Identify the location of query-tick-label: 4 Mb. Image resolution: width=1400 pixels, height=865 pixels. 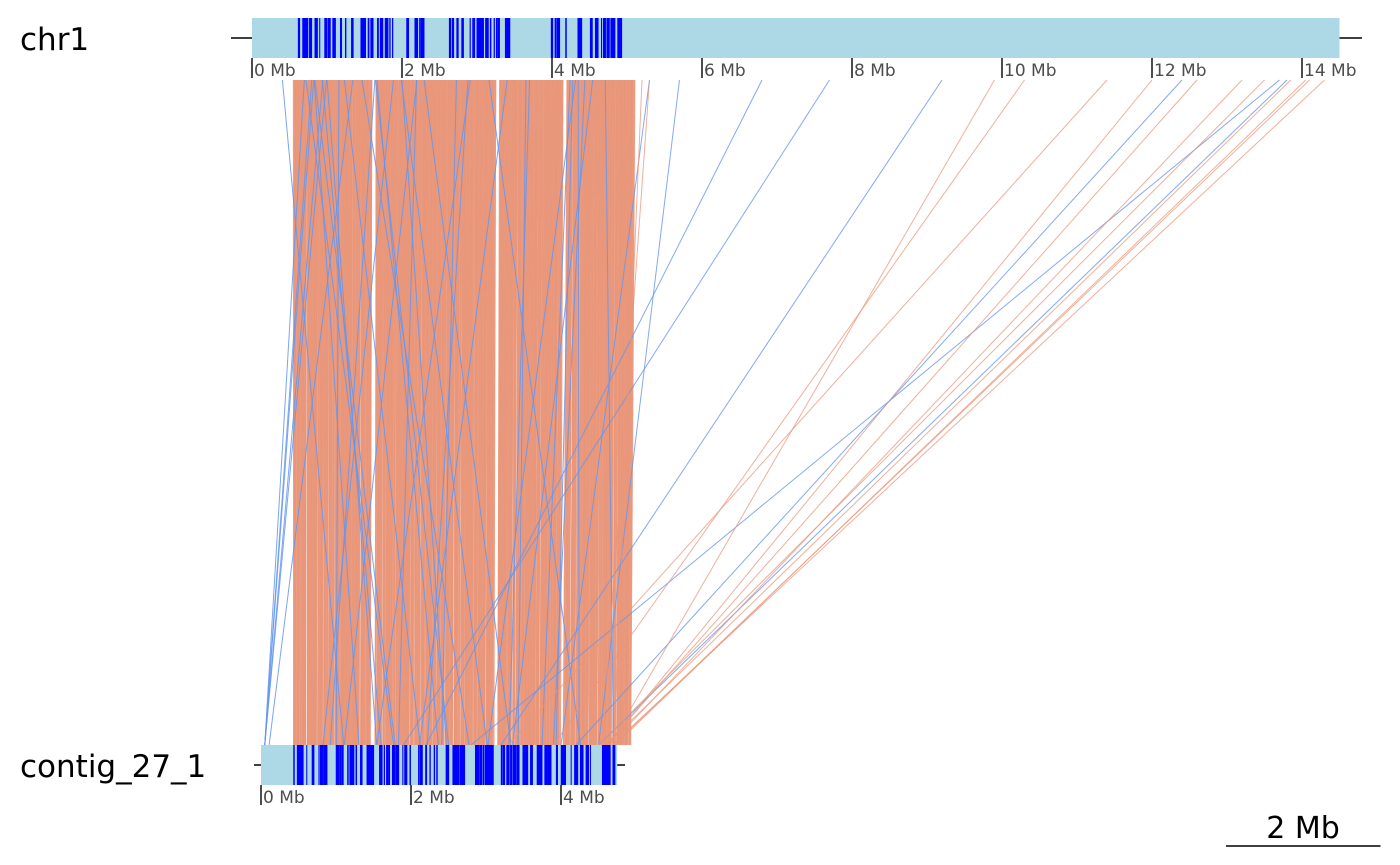
(584, 798).